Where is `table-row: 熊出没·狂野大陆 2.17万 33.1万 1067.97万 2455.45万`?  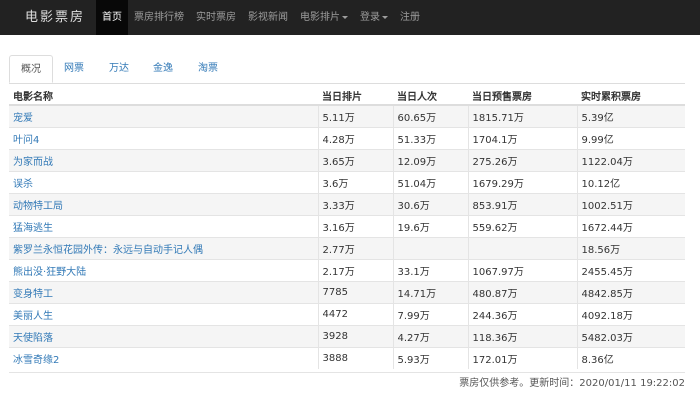 table-row: 熊出没·狂野大陆 2.17万 33.1万 1067.97万 2455.45万 is located at coordinates (347, 270).